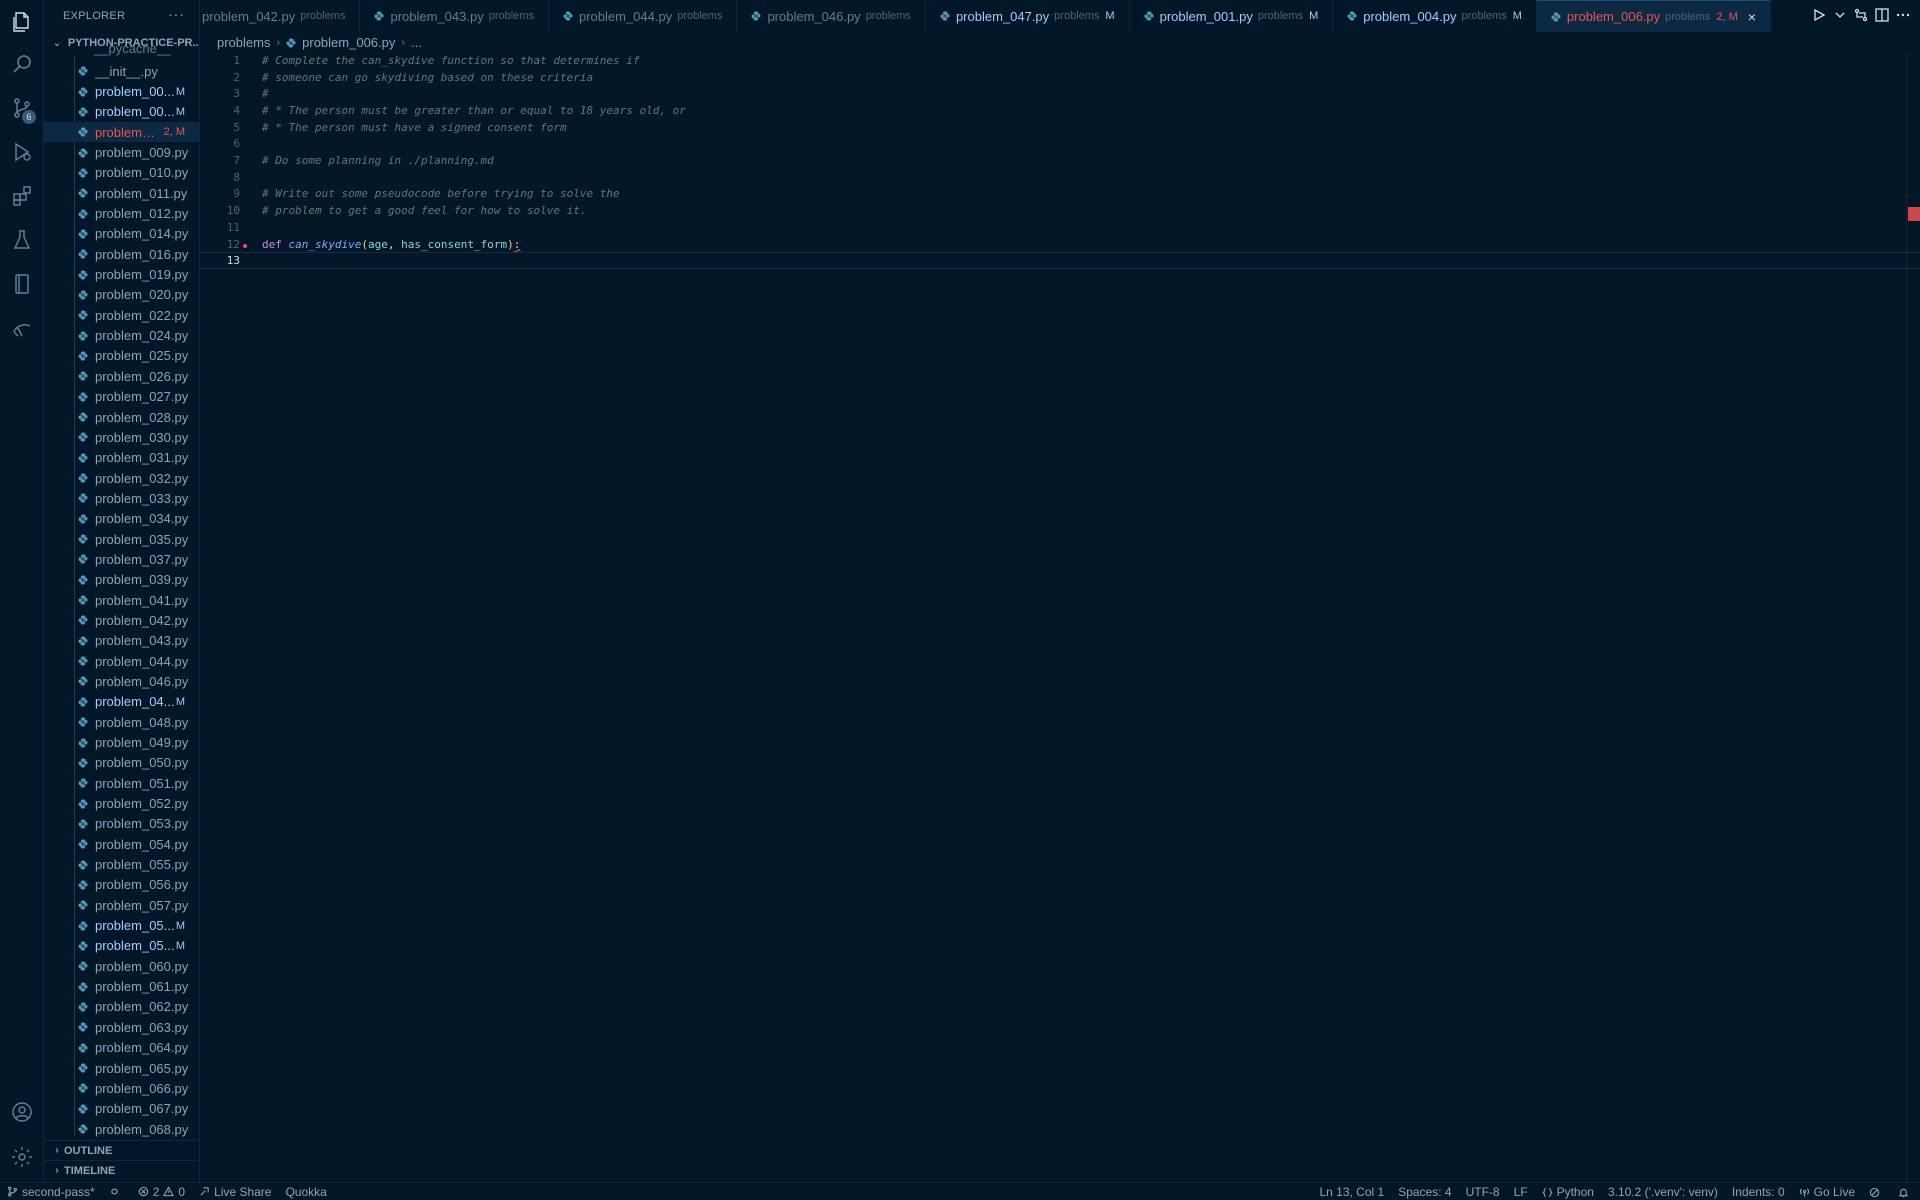 The image size is (1920, 1200). Describe the element at coordinates (1435, 16) in the screenshot. I see `editor-tab: problem_004.py problems M` at that location.